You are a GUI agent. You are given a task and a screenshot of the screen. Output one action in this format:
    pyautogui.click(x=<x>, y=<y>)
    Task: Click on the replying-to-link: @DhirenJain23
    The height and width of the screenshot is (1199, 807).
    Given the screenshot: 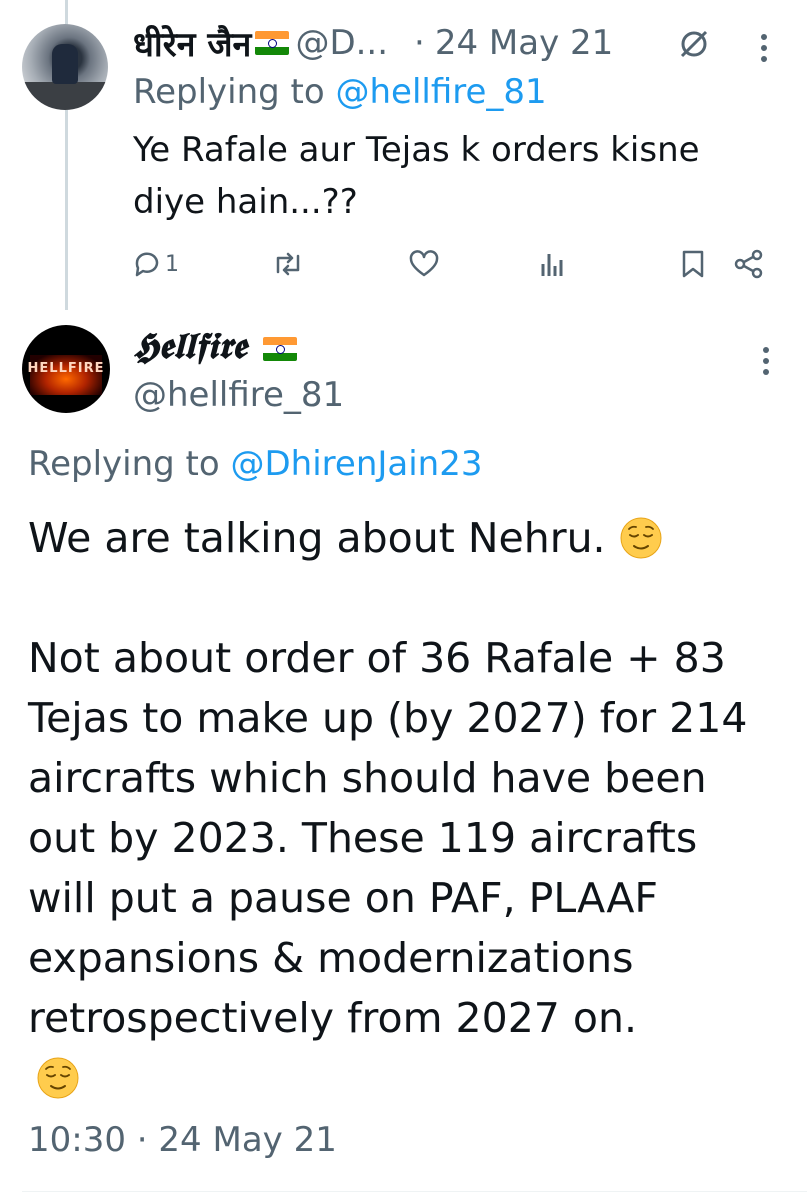 What is the action you would take?
    pyautogui.click(x=357, y=464)
    